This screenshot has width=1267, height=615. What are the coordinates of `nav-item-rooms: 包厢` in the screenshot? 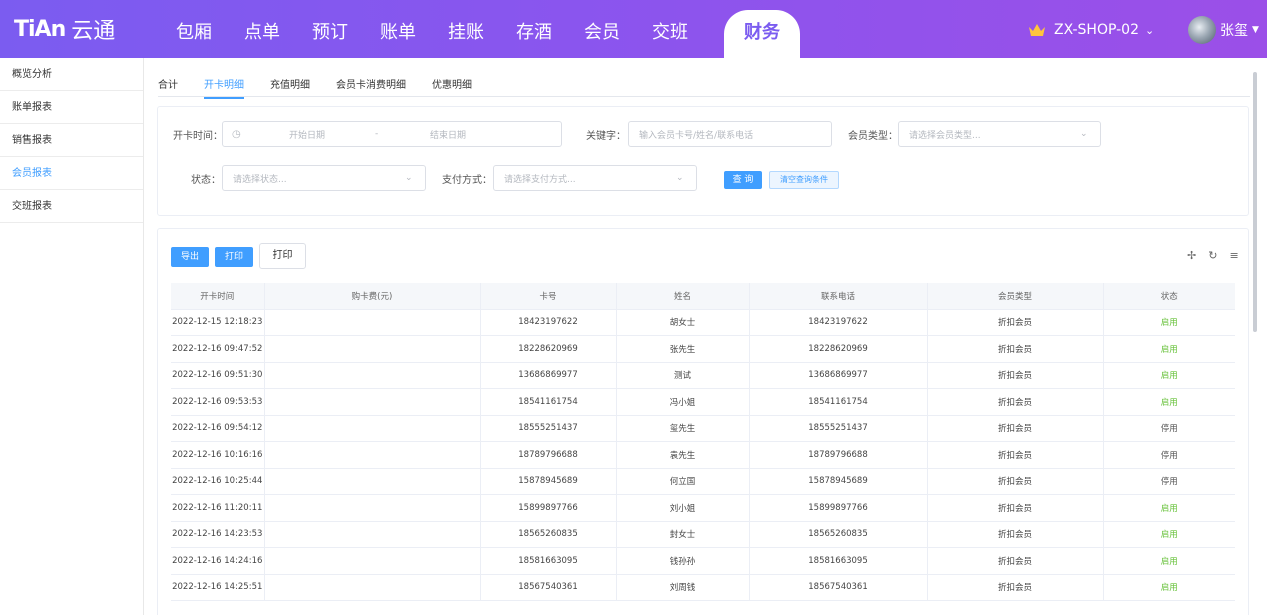 It's located at (194, 29).